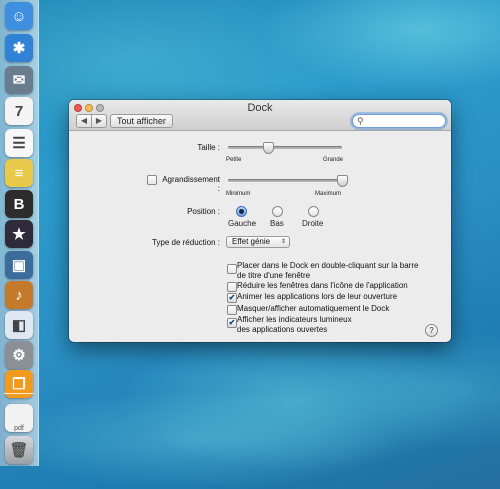  Describe the element at coordinates (274, 275) in the screenshot. I see `double-click-title-line2: de titre d'une fenêtre` at that location.